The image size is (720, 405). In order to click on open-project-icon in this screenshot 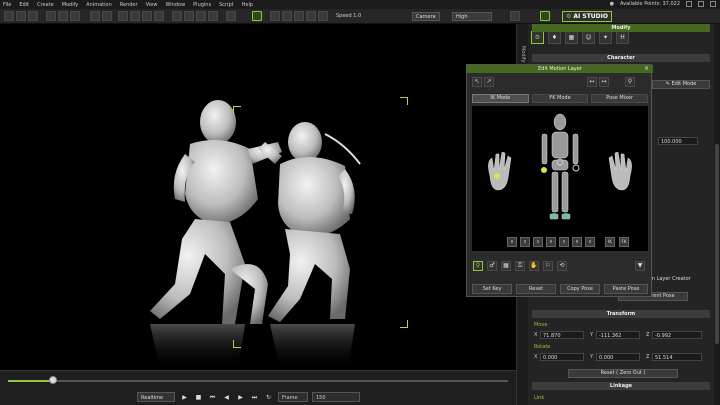, I will do `click(21, 16)`.